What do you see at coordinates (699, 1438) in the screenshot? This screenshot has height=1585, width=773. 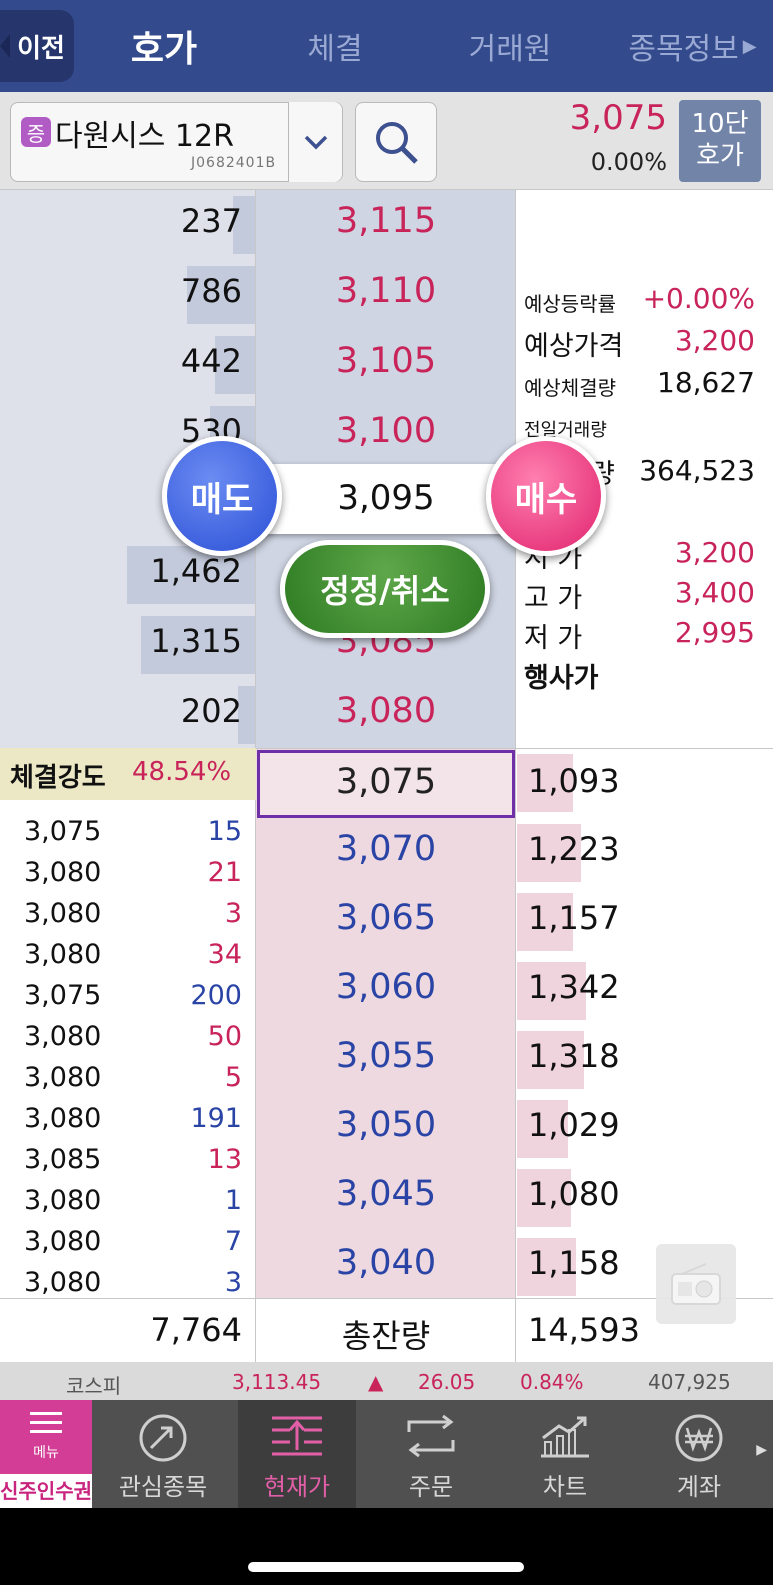 I see `won-icon` at bounding box center [699, 1438].